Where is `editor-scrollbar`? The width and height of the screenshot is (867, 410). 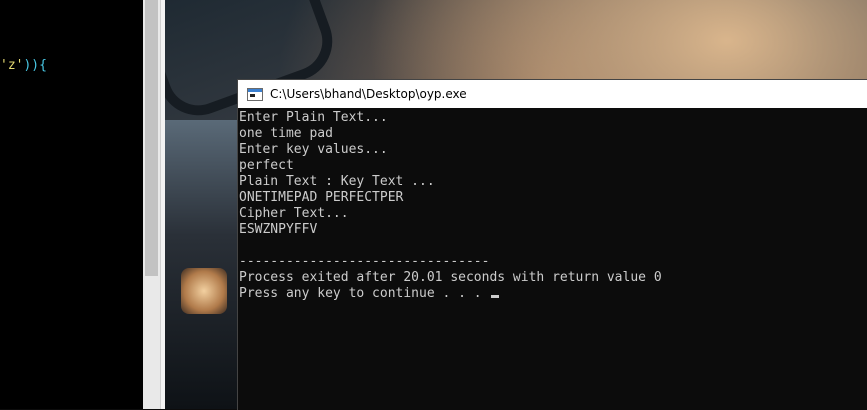 editor-scrollbar is located at coordinates (151, 204).